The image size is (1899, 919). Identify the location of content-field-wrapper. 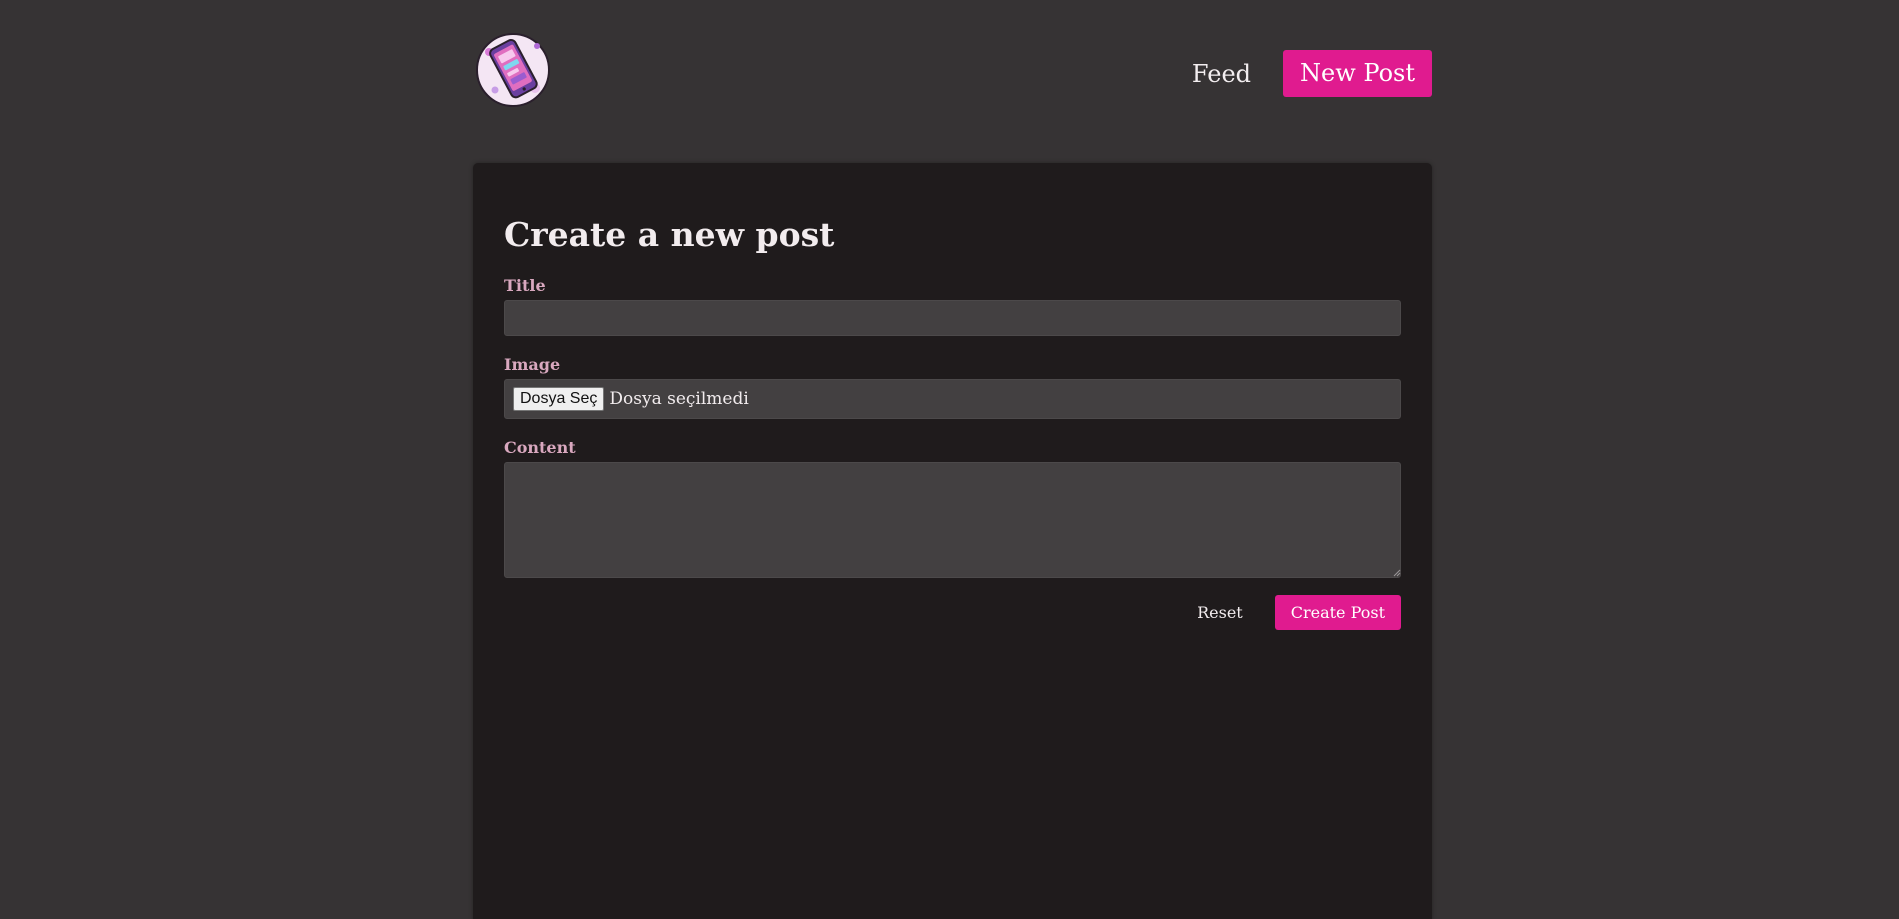
(953, 520).